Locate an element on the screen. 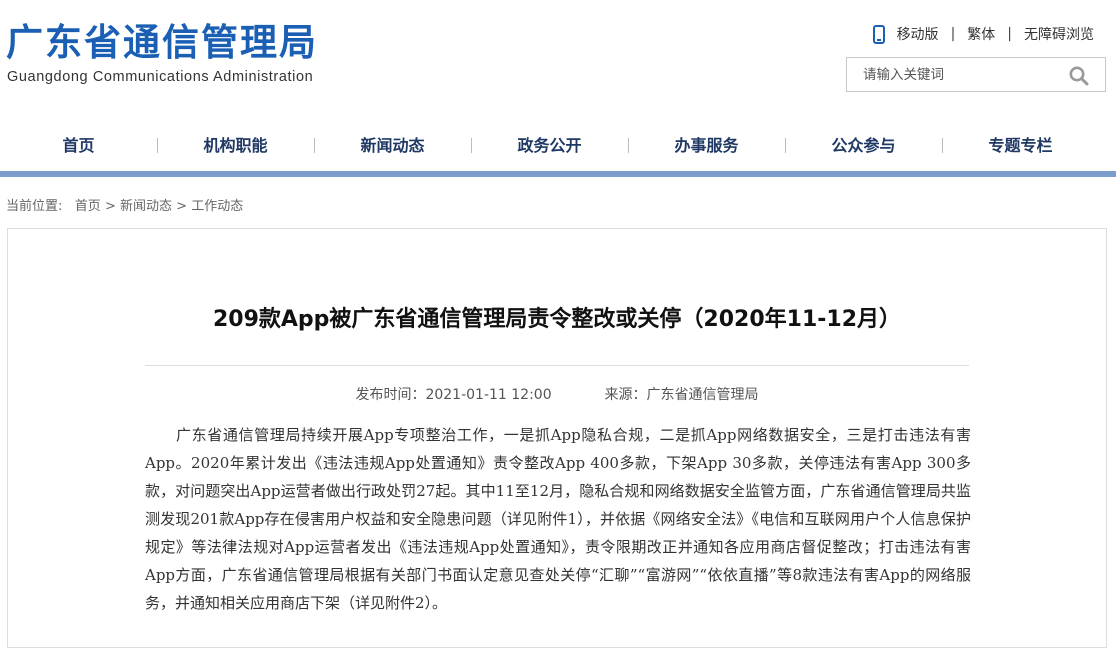 Image resolution: width=1116 pixels, height=648 pixels. search-box is located at coordinates (976, 74).